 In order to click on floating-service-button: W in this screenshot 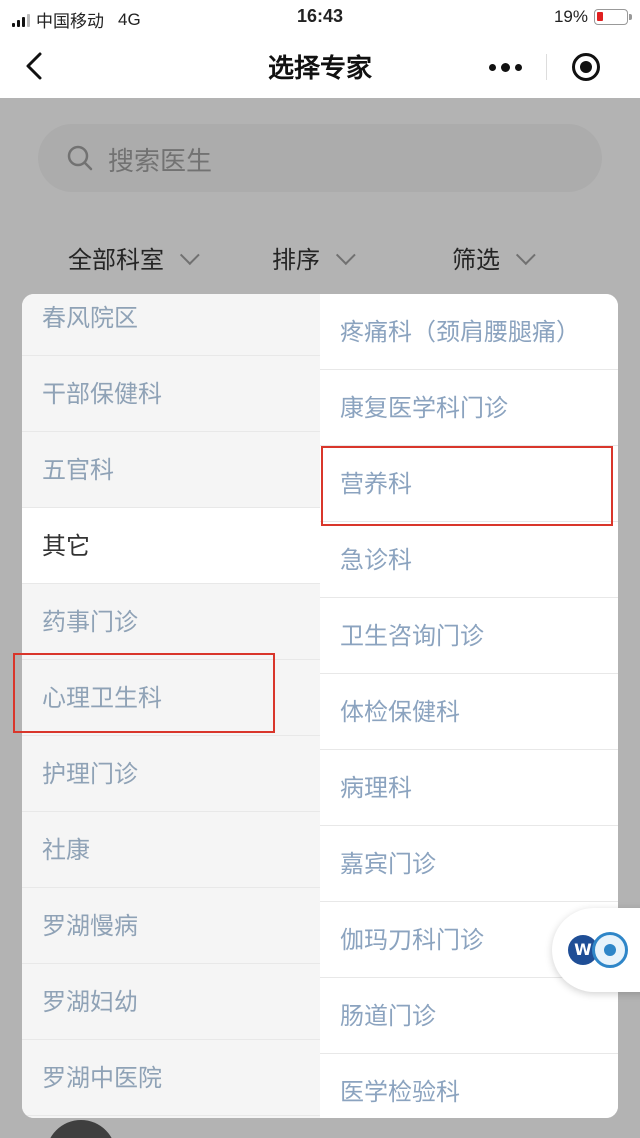, I will do `click(596, 950)`.